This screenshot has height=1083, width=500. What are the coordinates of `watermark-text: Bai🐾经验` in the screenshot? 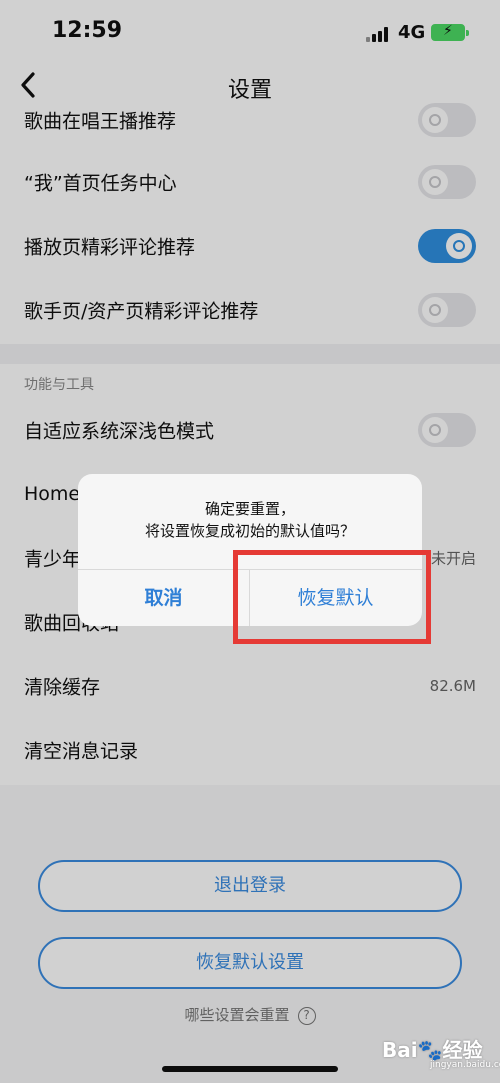 It's located at (432, 1050).